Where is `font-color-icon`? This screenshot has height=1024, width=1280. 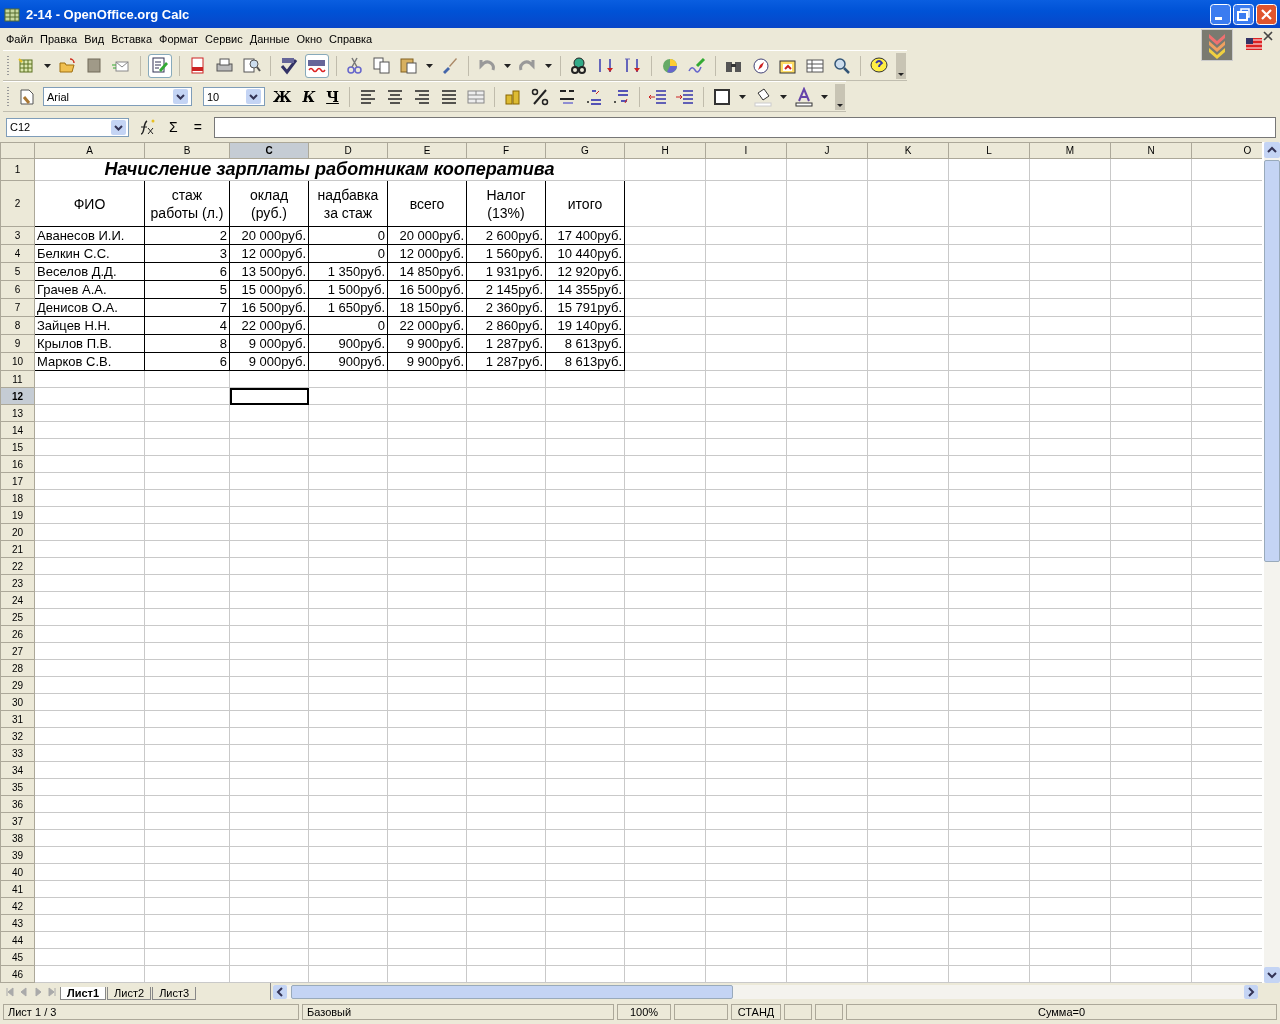
font-color-icon is located at coordinates (803, 96).